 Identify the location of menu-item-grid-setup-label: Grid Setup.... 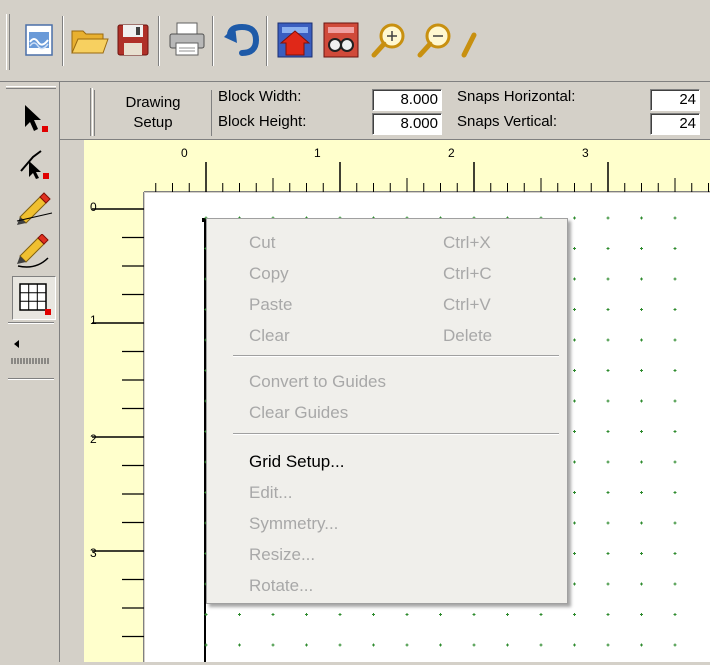
(297, 461).